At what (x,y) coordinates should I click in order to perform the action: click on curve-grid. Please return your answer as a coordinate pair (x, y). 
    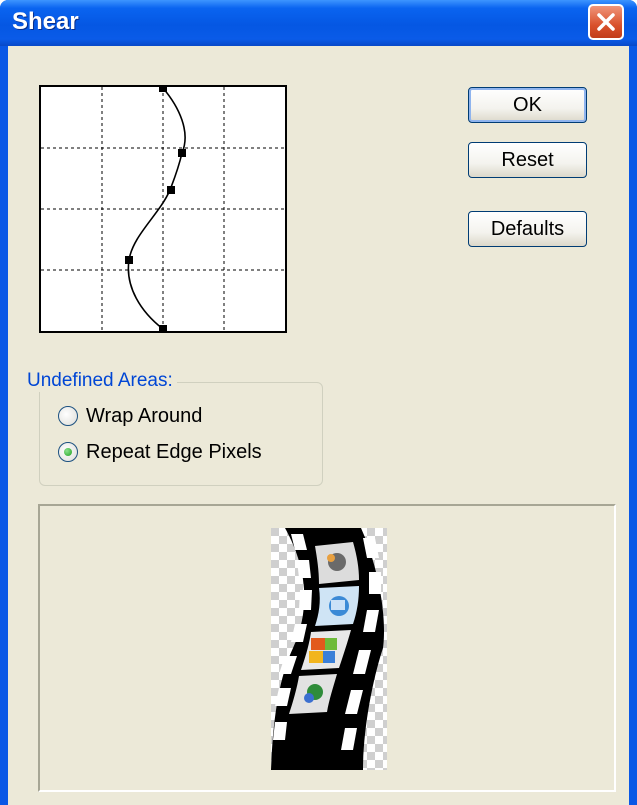
    Looking at the image, I should click on (163, 209).